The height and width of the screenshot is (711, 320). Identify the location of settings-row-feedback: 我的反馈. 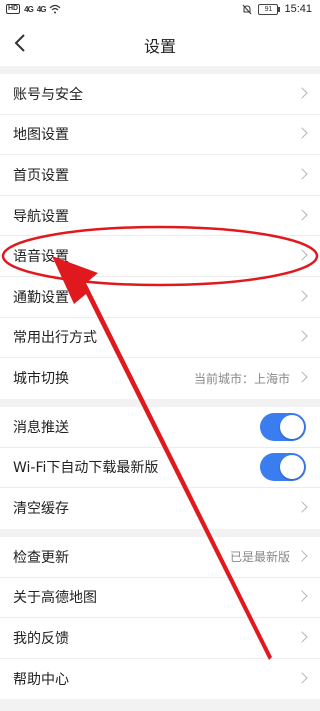
(160, 638).